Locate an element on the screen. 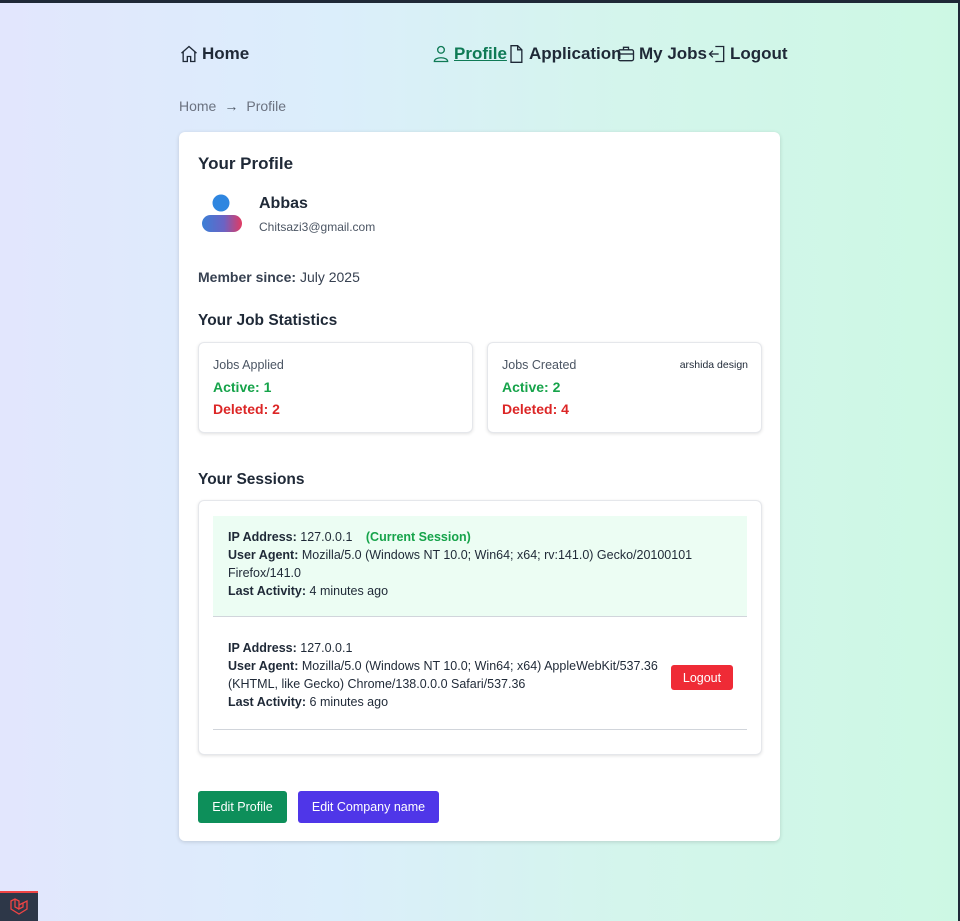 The image size is (960, 921). jobs-created-active: Active: 2 is located at coordinates (531, 387).